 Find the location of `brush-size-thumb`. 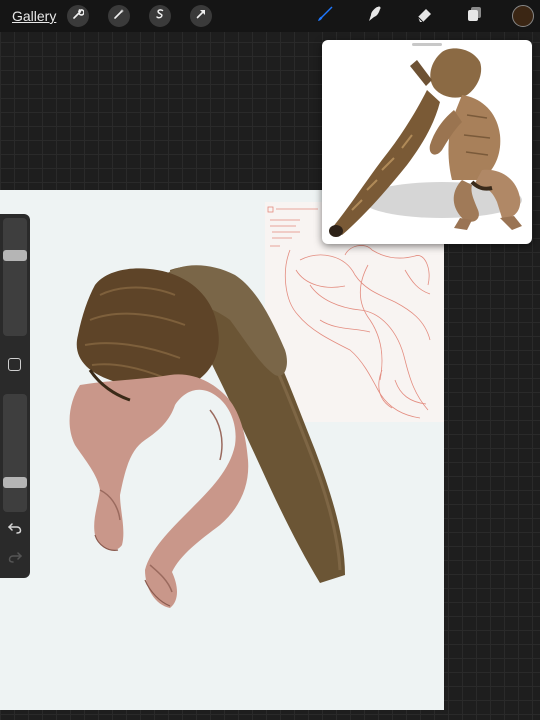

brush-size-thumb is located at coordinates (15, 255).